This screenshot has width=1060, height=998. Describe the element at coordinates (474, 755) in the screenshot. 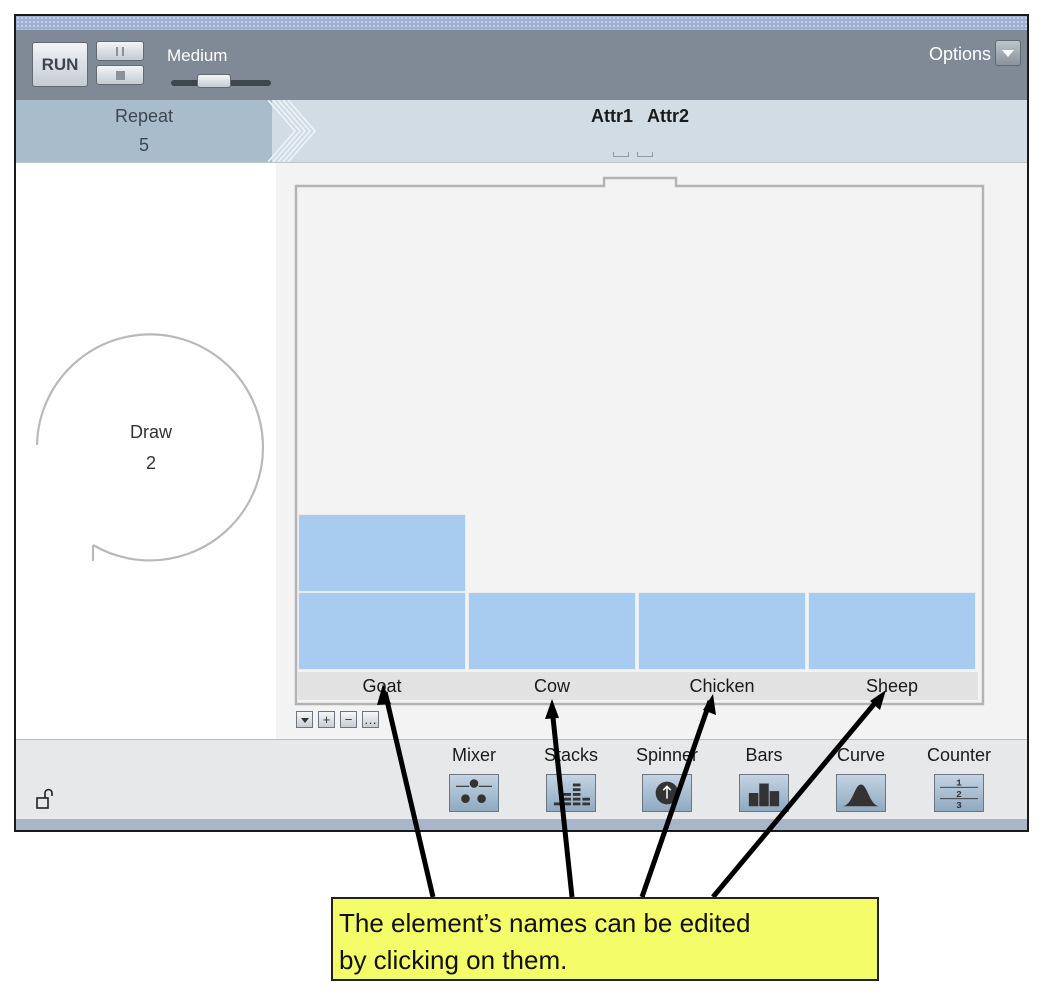

I see `tool-label-mixer: Mixer` at that location.